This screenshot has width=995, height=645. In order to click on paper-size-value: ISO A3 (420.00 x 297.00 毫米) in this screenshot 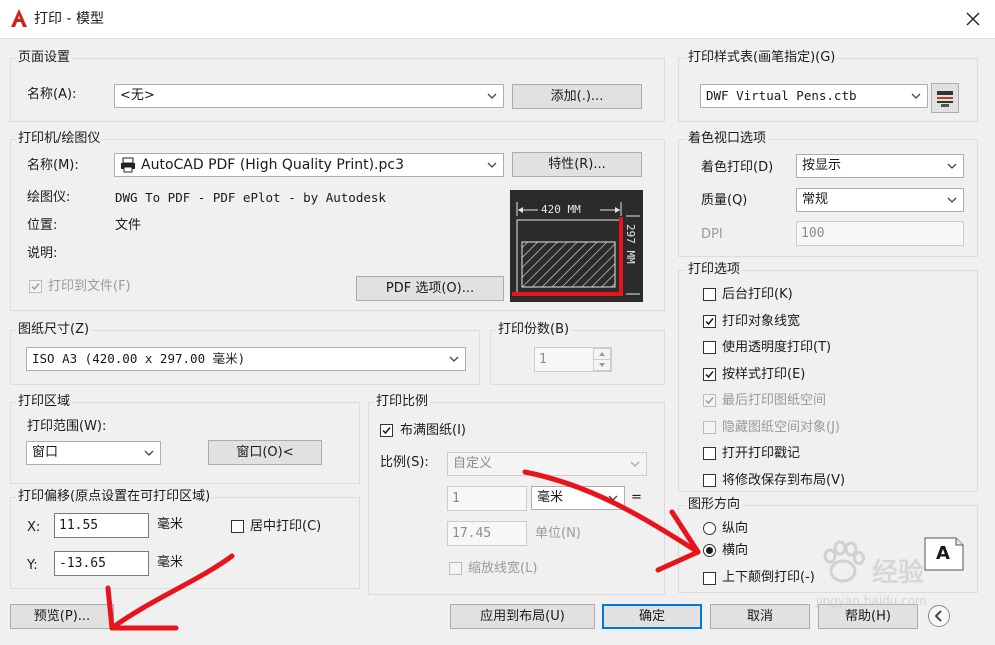, I will do `click(139, 358)`.